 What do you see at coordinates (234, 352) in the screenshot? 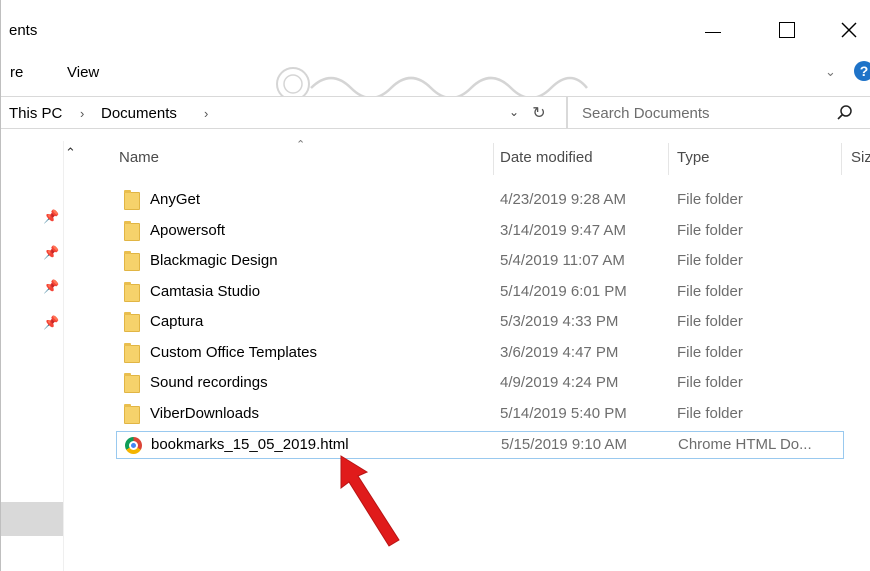
I see `file-name: Custom Office Templates` at bounding box center [234, 352].